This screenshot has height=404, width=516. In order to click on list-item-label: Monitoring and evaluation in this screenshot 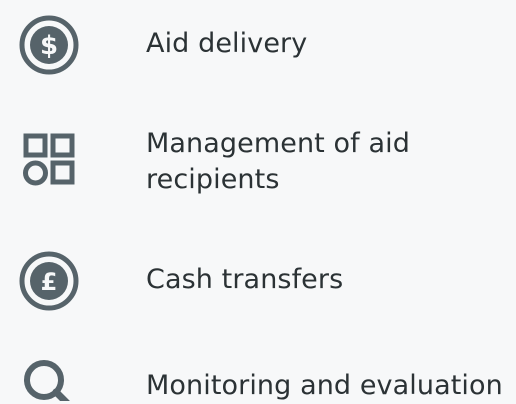, I will do `click(324, 385)`.